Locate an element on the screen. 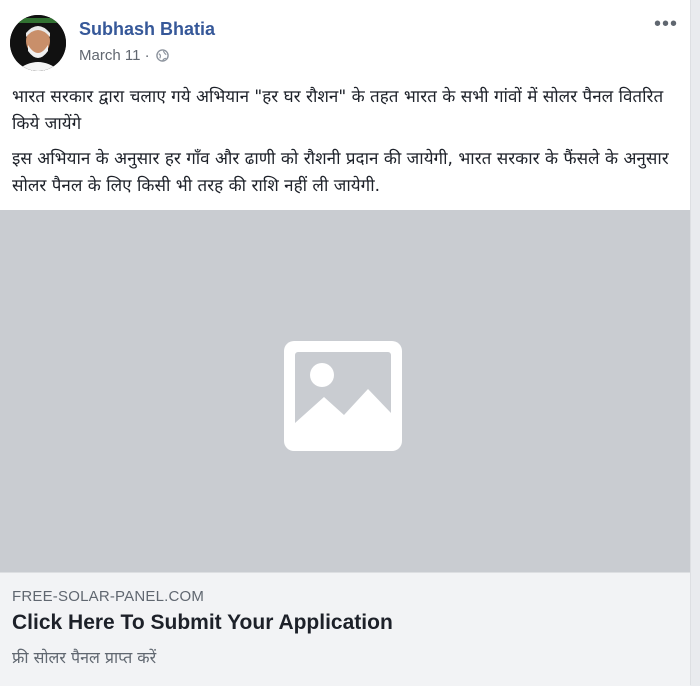 This screenshot has height=686, width=700. post-header: Subhash Bhatia March 11 · ••• is located at coordinates (345, 39).